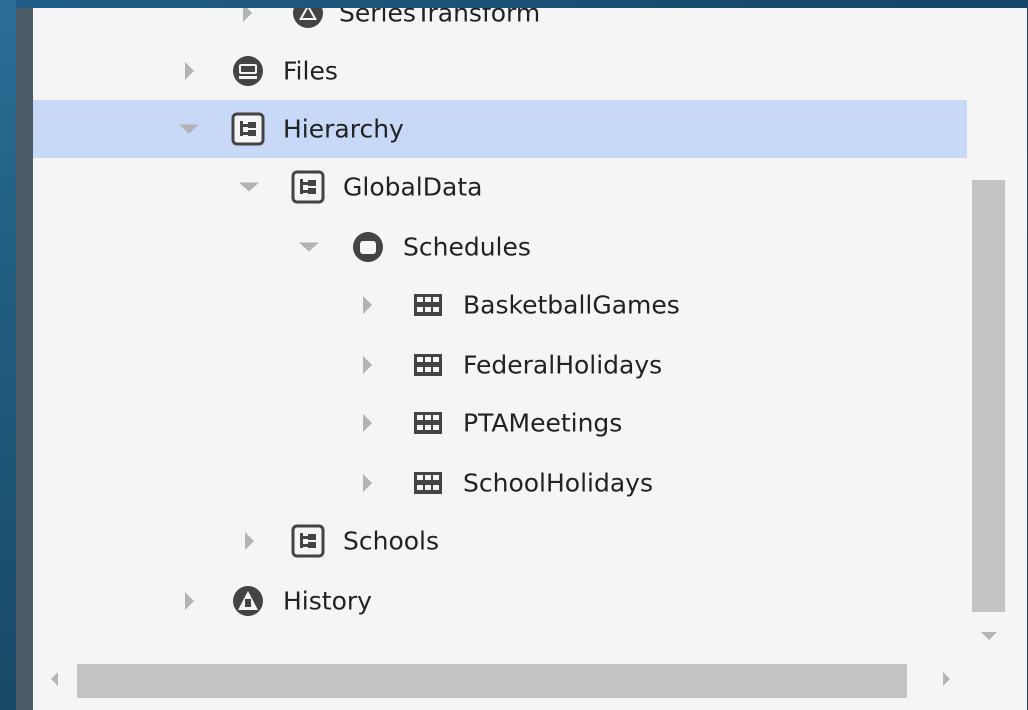 Image resolution: width=1028 pixels, height=710 pixels. Describe the element at coordinates (327, 601) in the screenshot. I see `tree-item-label: History` at that location.